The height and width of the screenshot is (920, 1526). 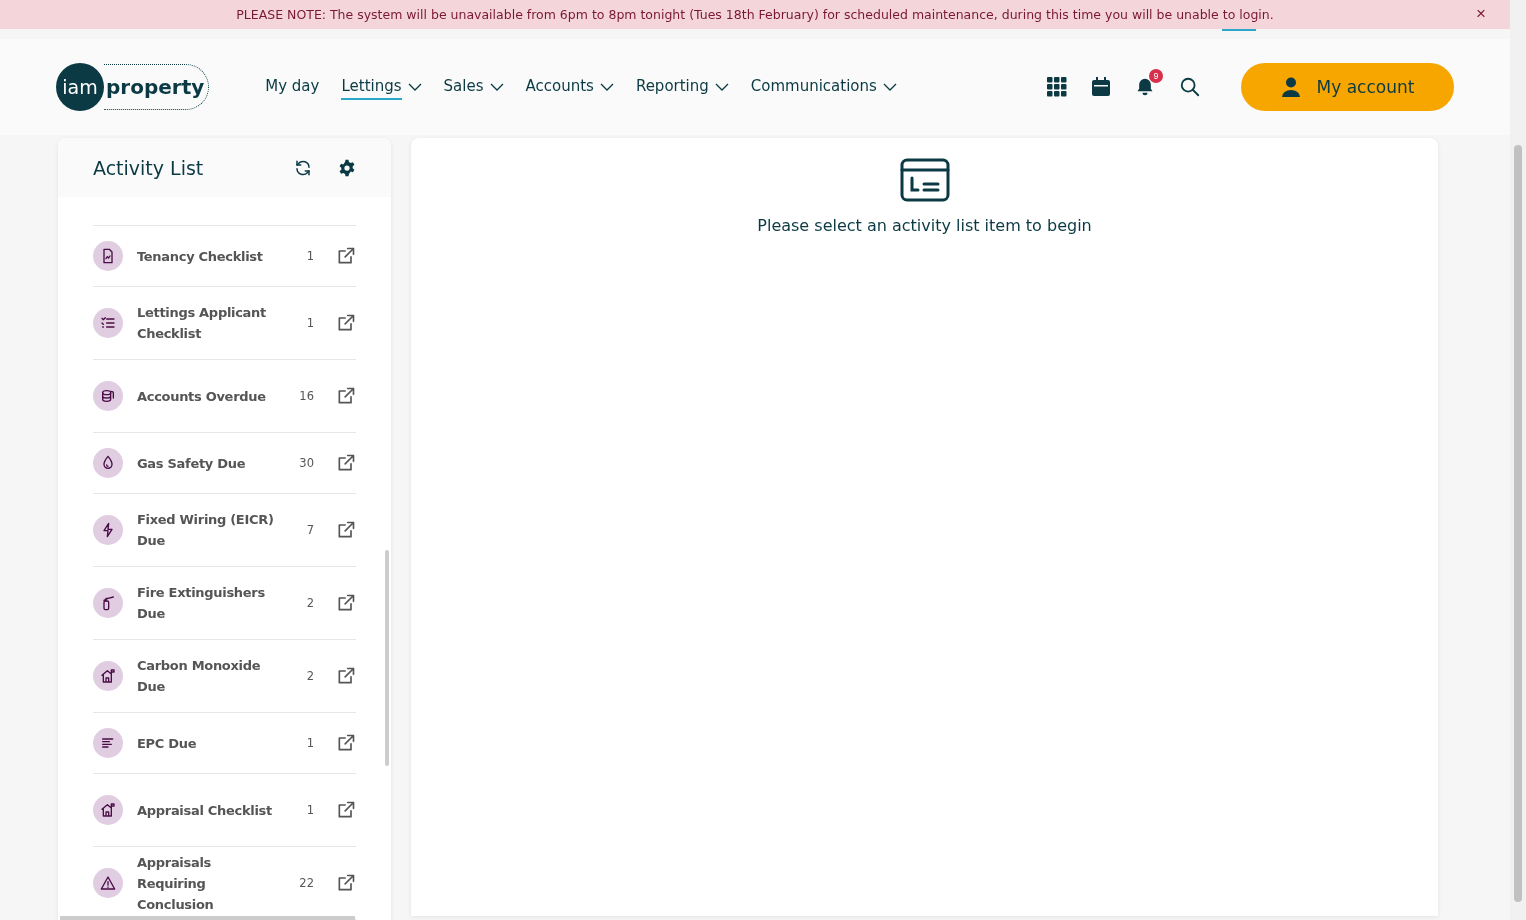 I want to click on item-count: 16, so click(x=306, y=396).